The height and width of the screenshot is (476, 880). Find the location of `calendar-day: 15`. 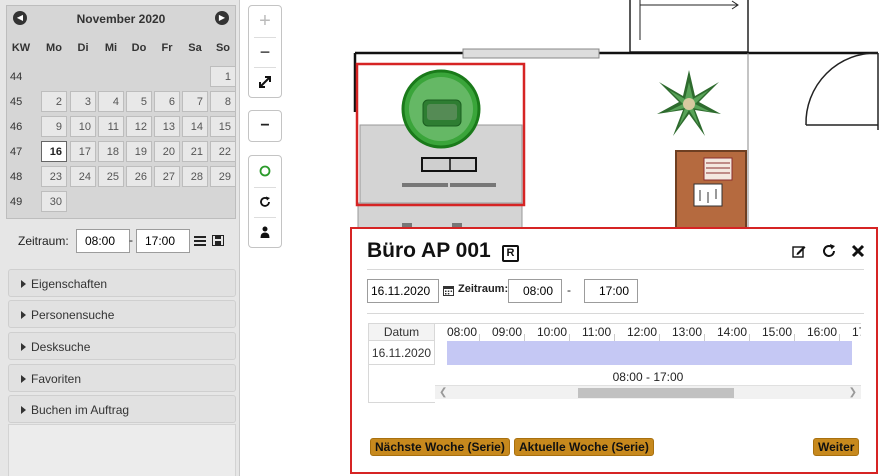

calendar-day: 15 is located at coordinates (223, 126).